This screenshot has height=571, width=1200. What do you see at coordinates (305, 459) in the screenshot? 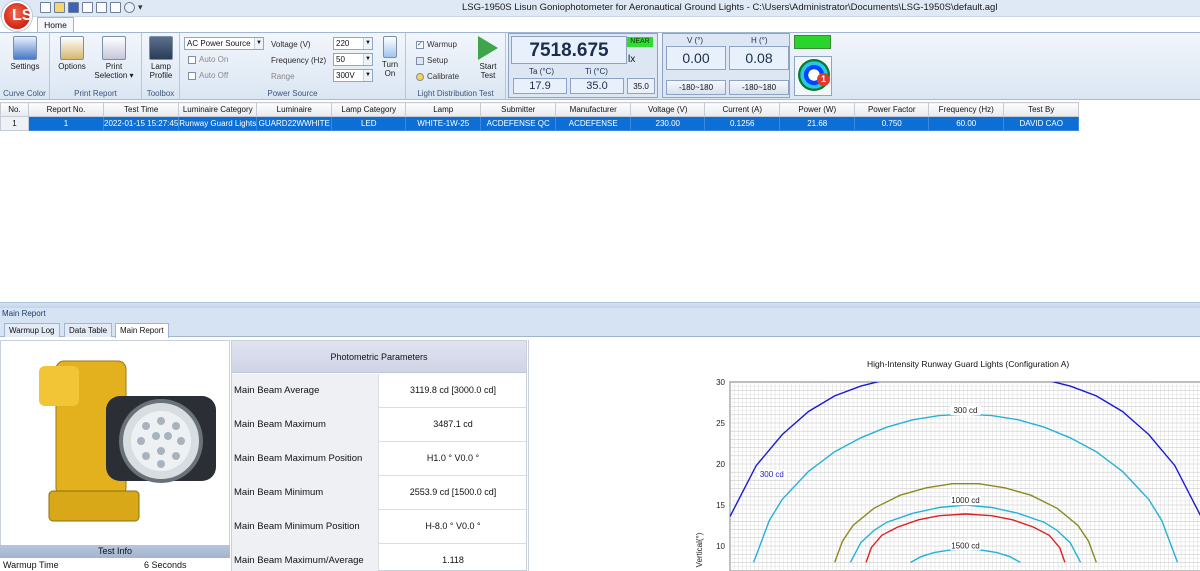
I see `param-label: Main Beam Maximum Position` at bounding box center [305, 459].